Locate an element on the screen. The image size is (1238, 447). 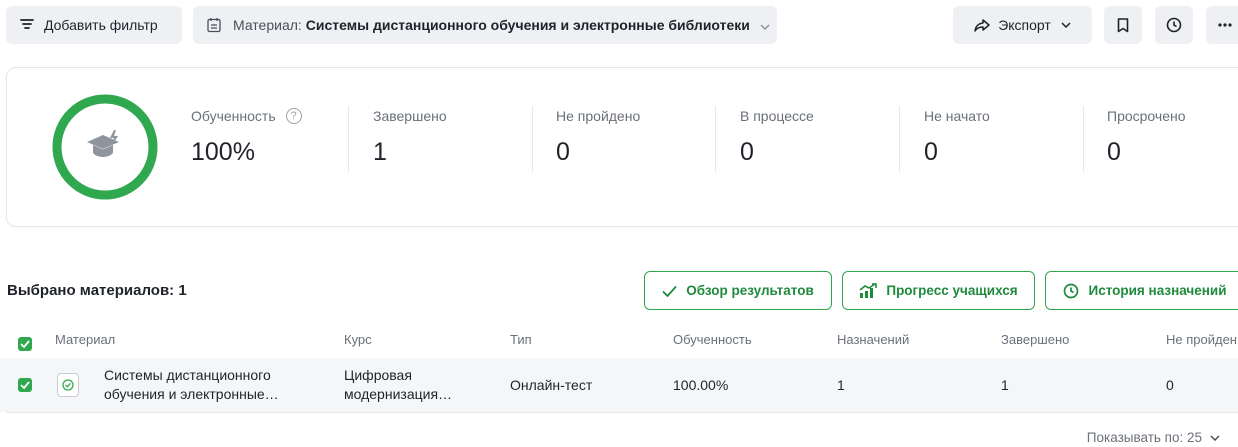
bookmark-icon is located at coordinates (1123, 25).